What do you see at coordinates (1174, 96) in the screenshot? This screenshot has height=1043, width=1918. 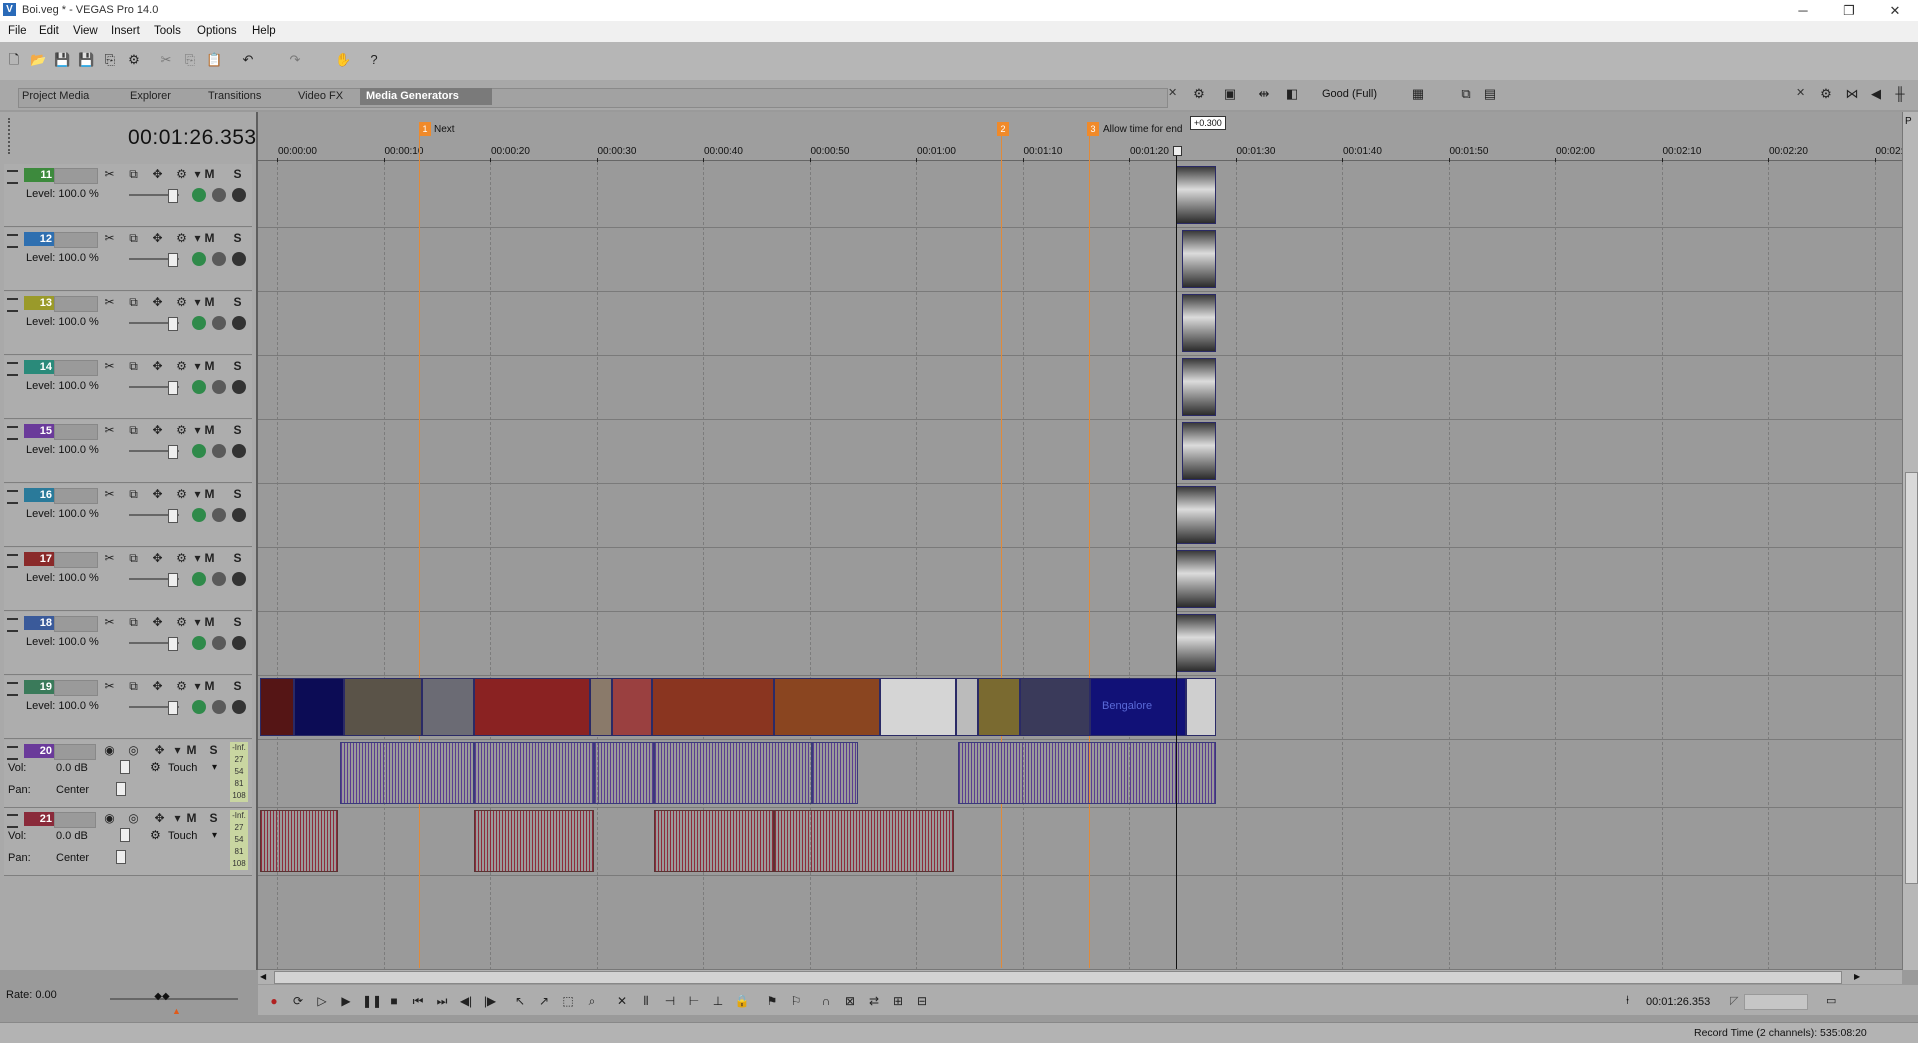 I see `close-pane-icon: ✕` at bounding box center [1174, 96].